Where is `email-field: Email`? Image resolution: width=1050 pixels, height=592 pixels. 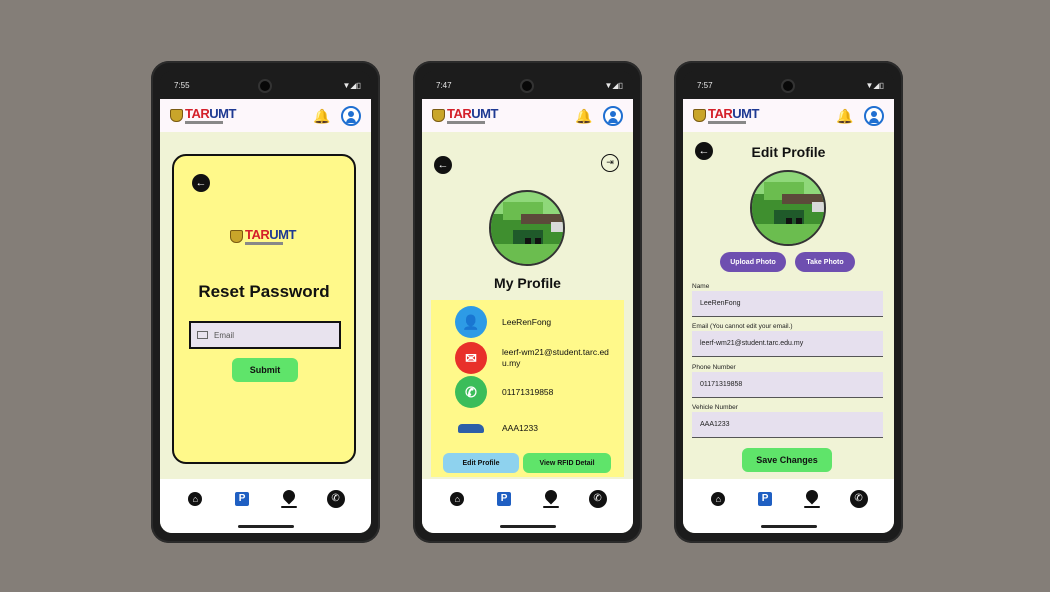 email-field: Email is located at coordinates (265, 335).